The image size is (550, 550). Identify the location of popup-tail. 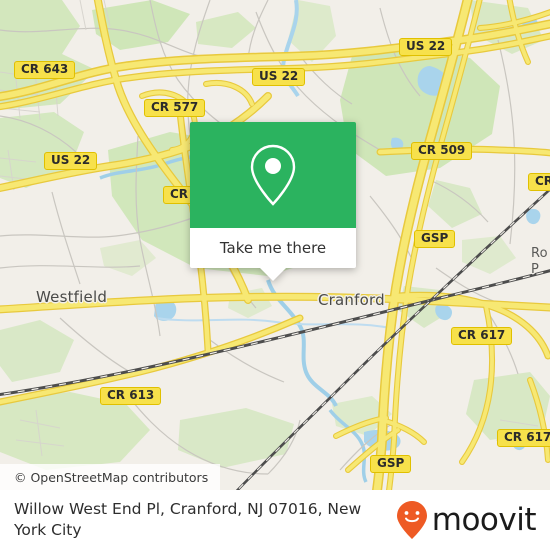
(273, 274).